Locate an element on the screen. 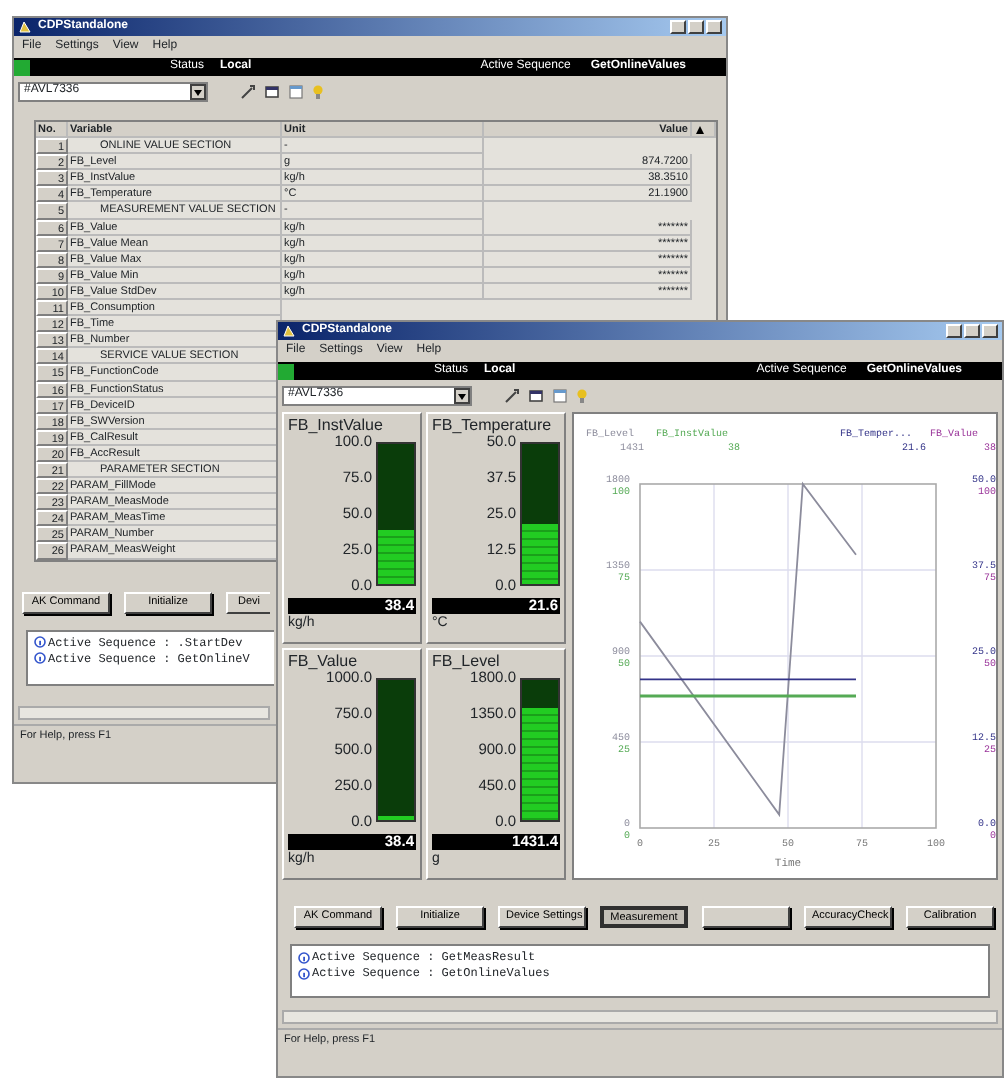 This screenshot has height=1078, width=1004. command-button is located at coordinates (746, 917).